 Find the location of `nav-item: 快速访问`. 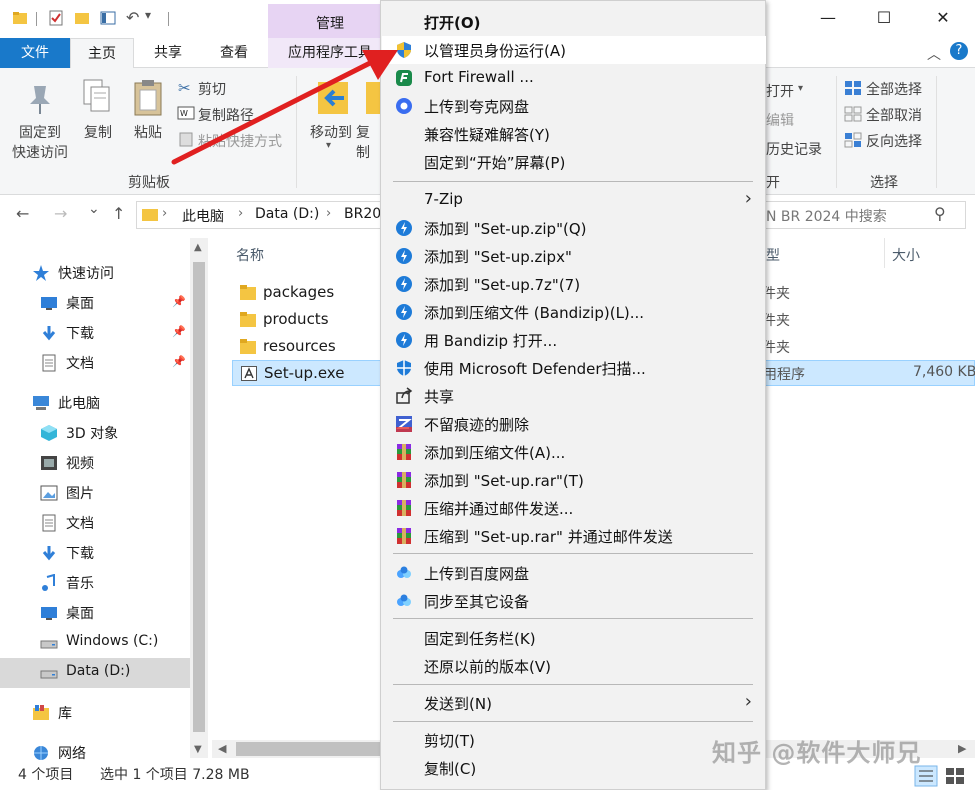

nav-item: 快速访问 is located at coordinates (95, 273).